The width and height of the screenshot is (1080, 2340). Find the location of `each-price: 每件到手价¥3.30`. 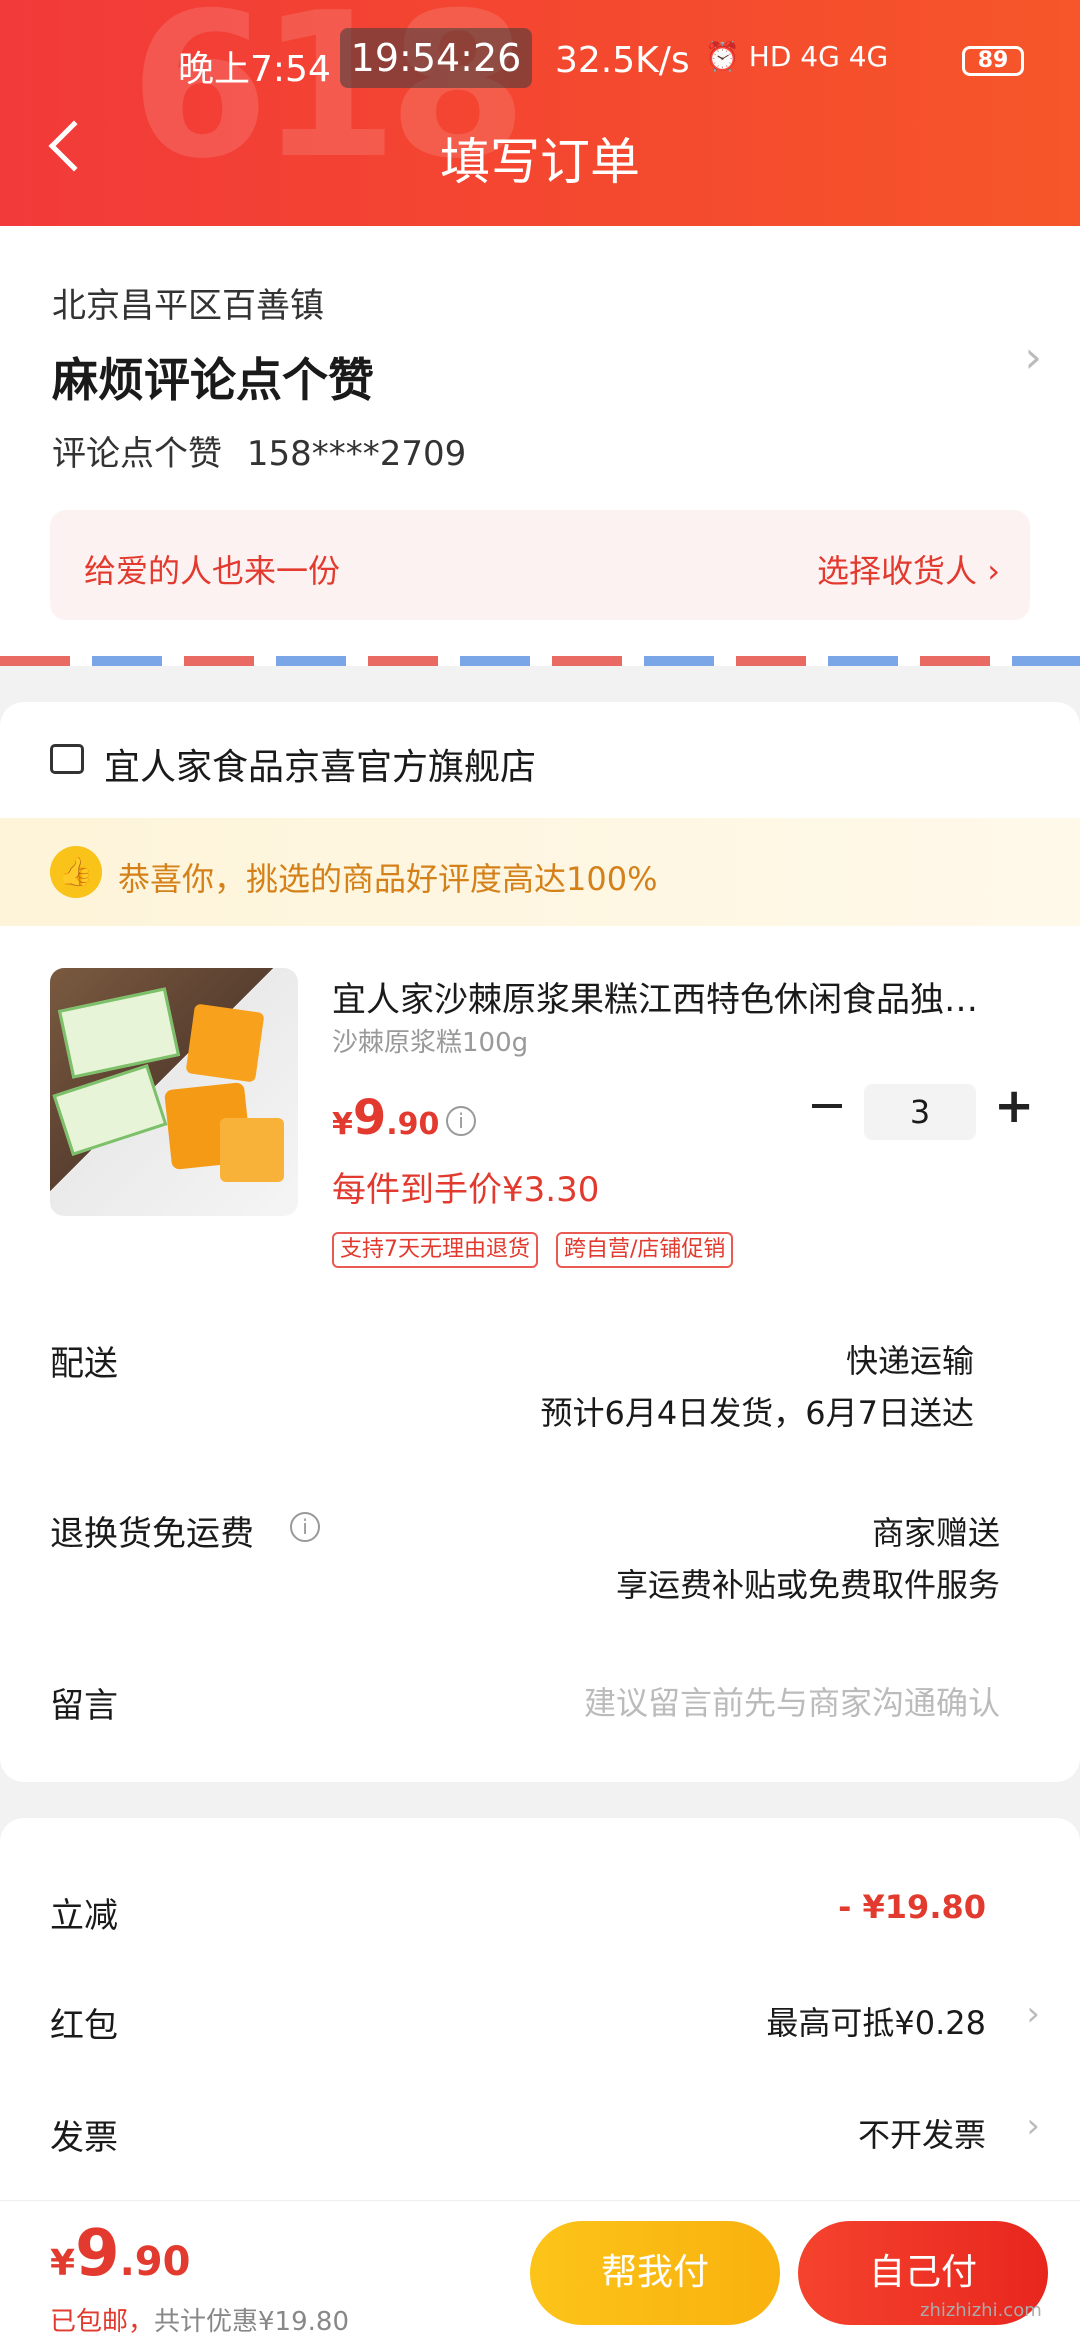

each-price: 每件到手价¥3.30 is located at coordinates (466, 1190).